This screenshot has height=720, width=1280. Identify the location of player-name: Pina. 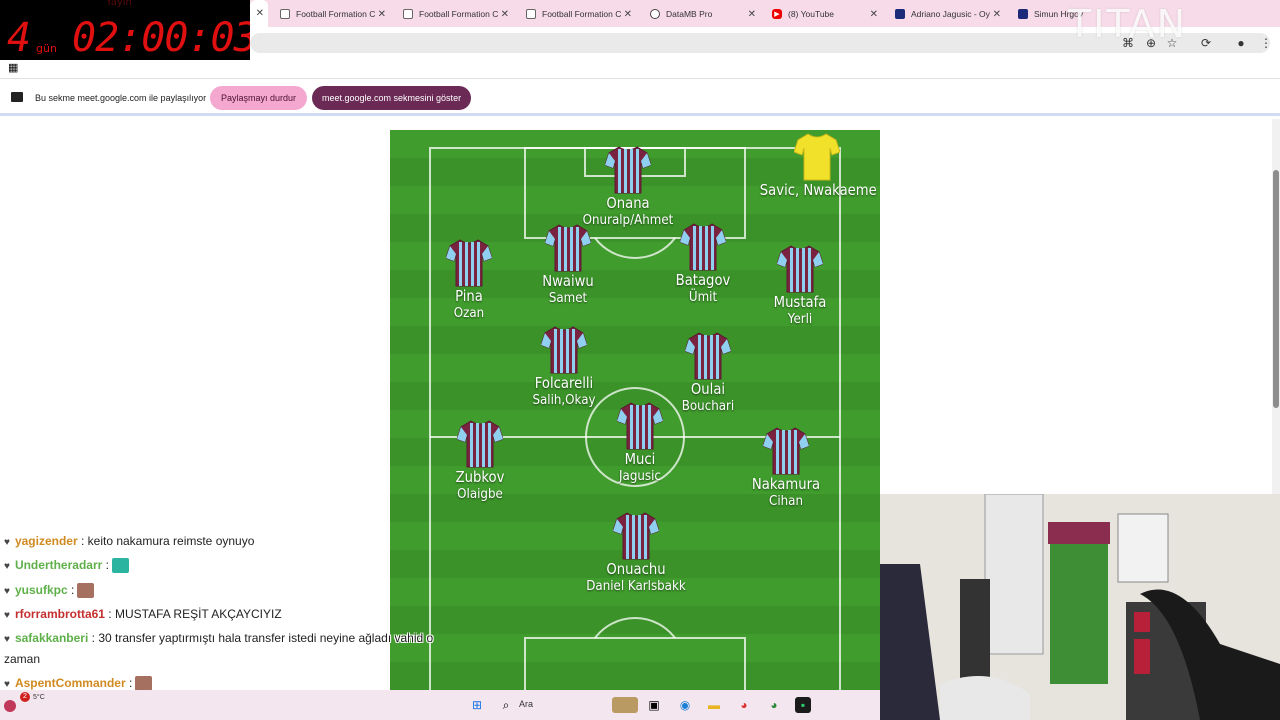
(469, 296).